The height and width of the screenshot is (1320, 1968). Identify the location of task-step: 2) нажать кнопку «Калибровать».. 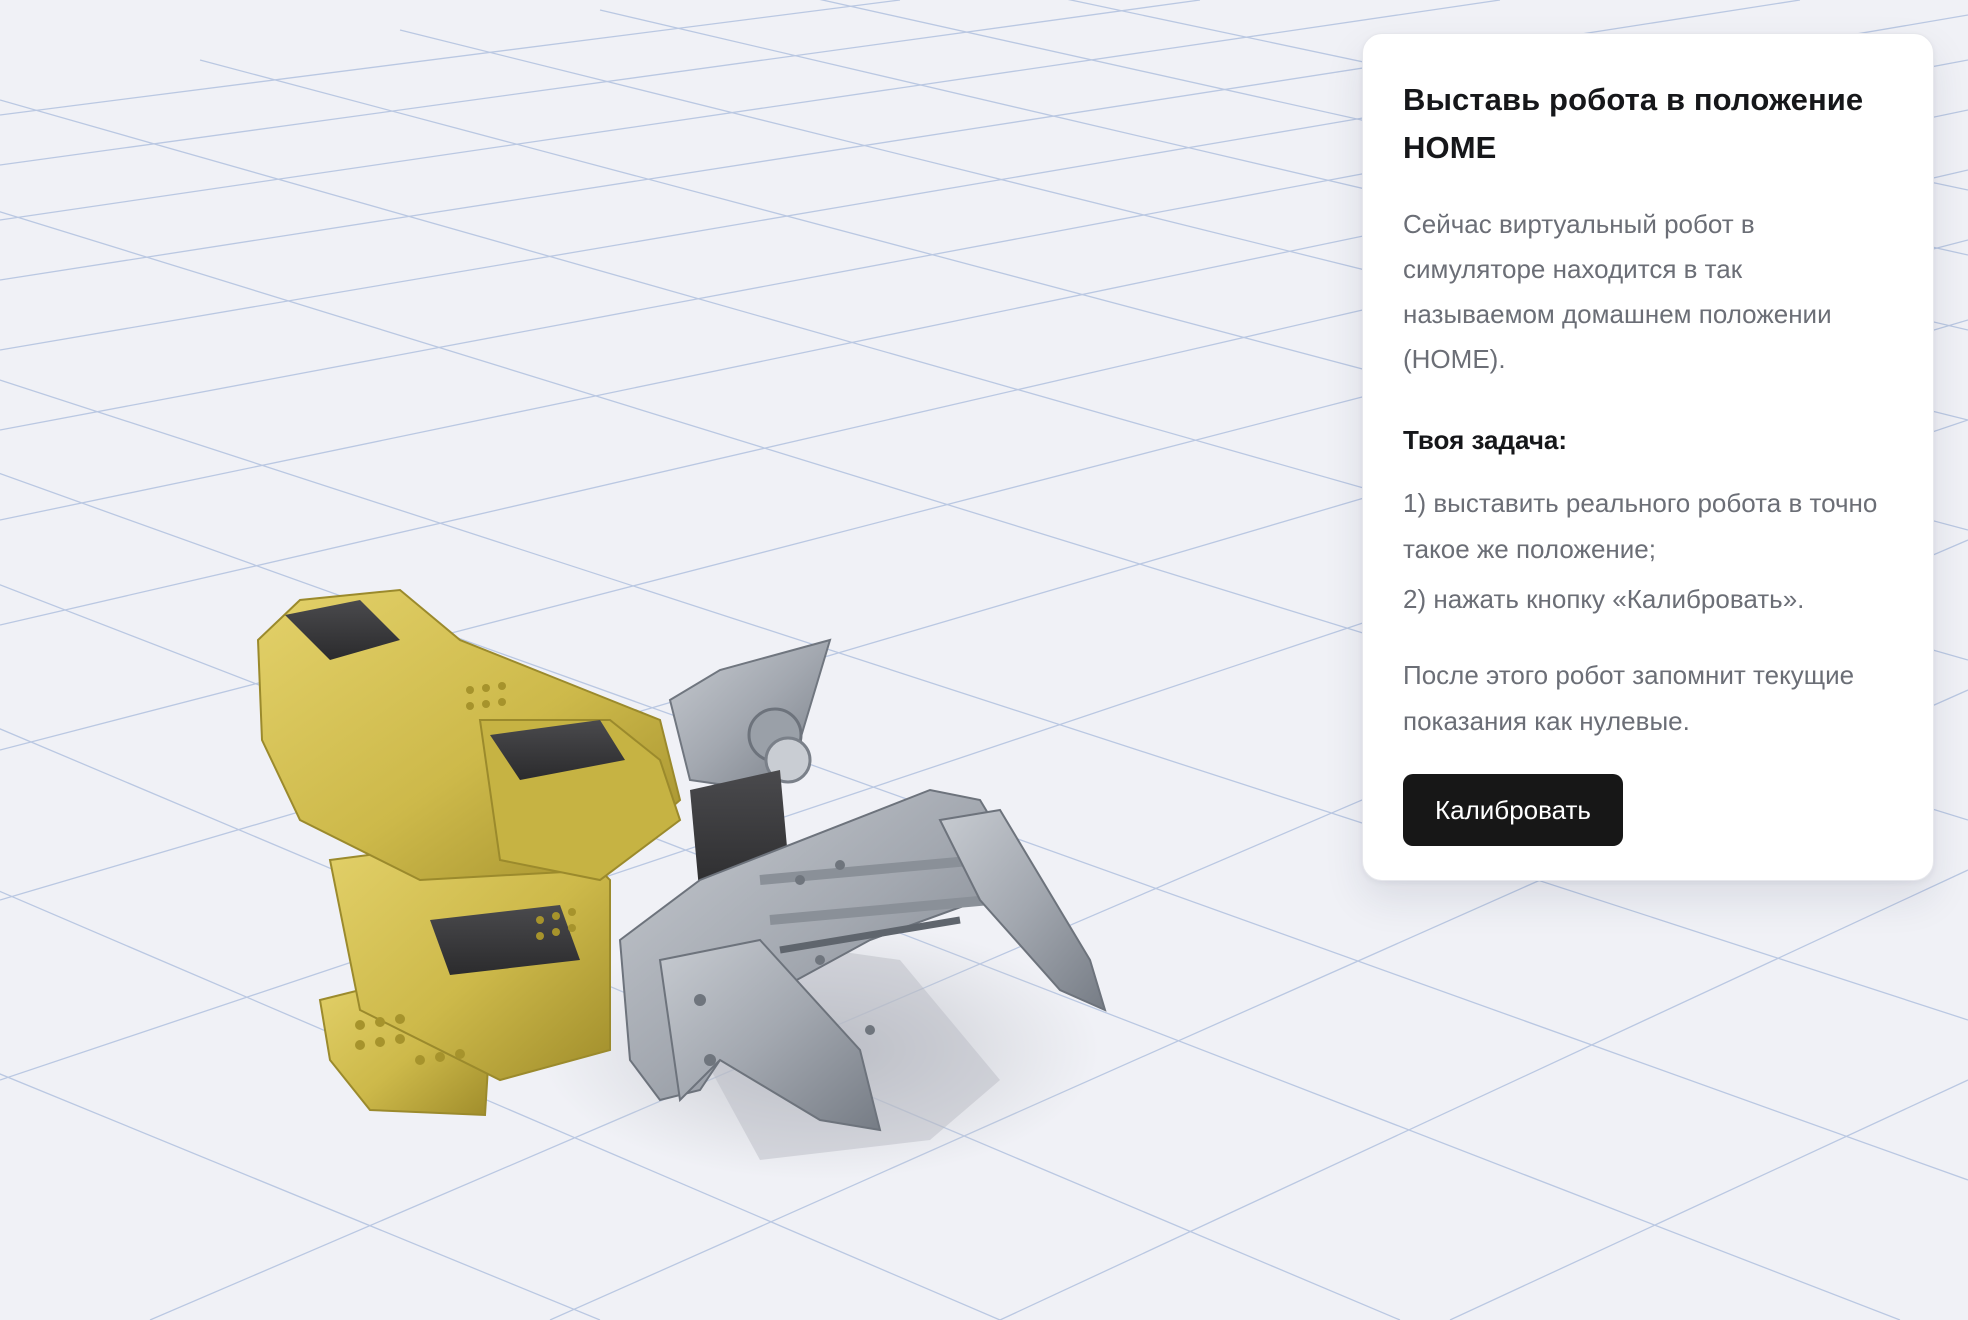
(1604, 599).